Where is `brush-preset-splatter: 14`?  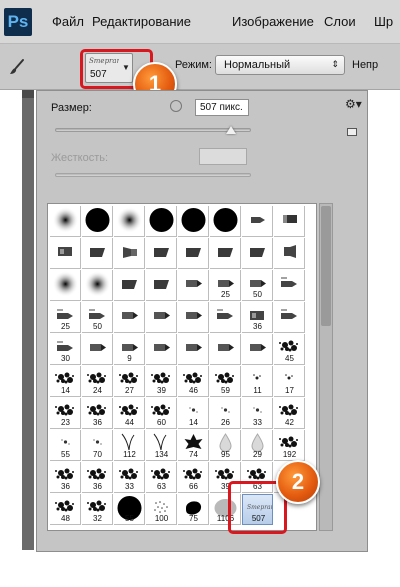 brush-preset-splatter: 14 is located at coordinates (65, 381).